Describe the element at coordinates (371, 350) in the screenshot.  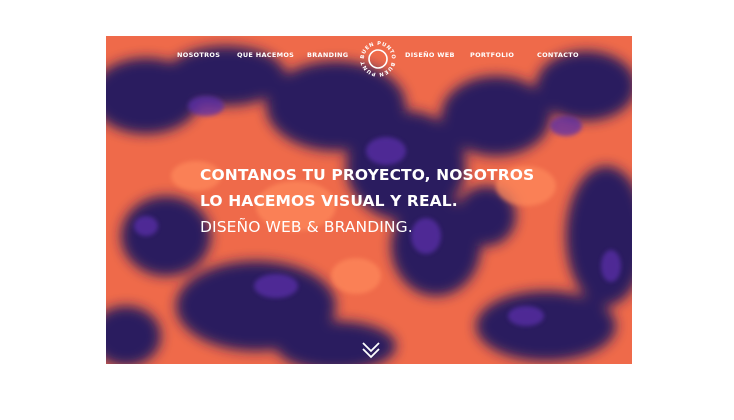
I see `chevron-double-down-icon` at that location.